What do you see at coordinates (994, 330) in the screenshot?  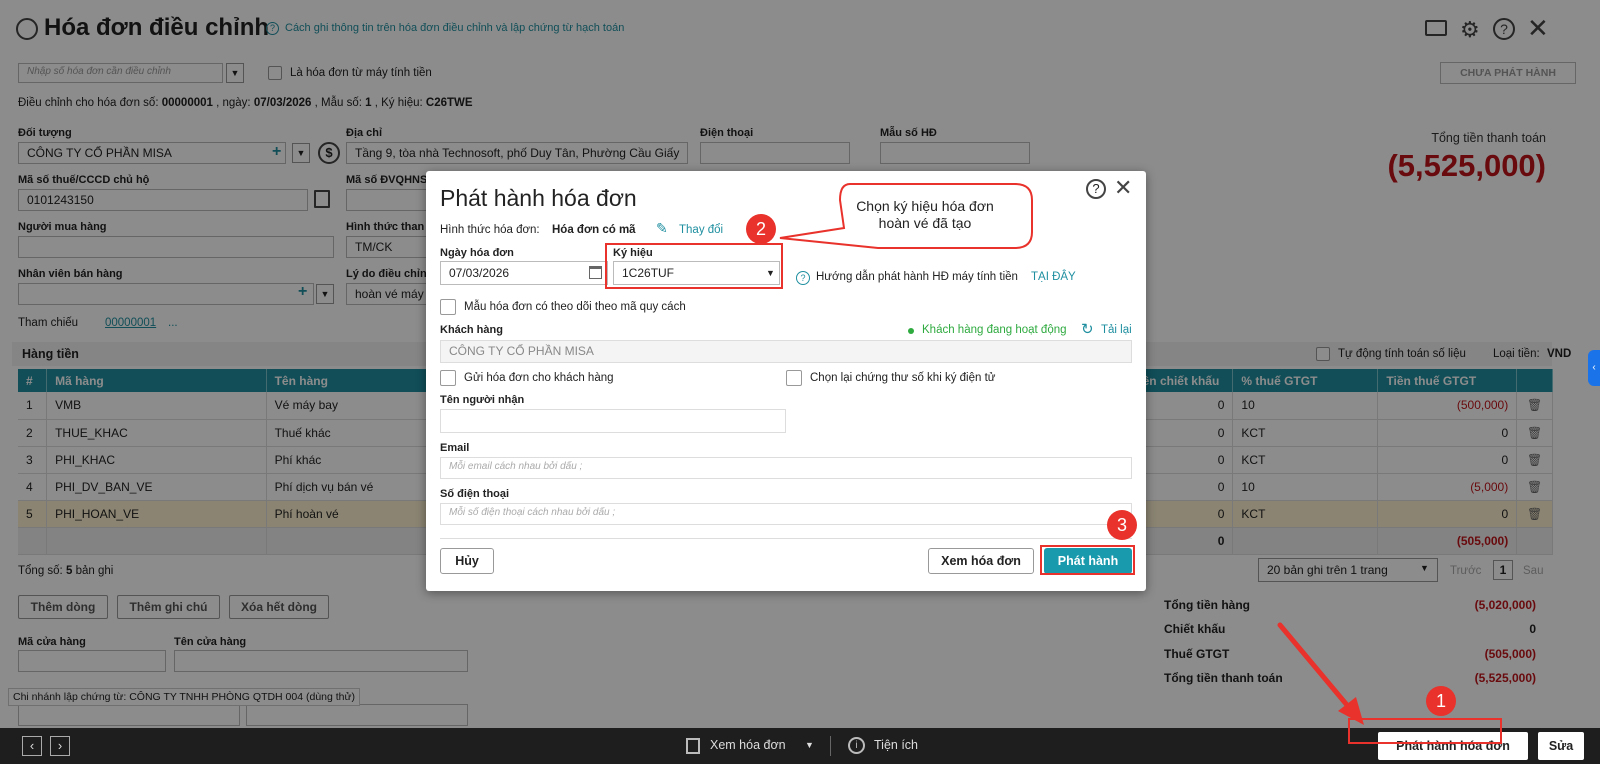 I see `customer-status: Khách hàng đang hoạt động` at bounding box center [994, 330].